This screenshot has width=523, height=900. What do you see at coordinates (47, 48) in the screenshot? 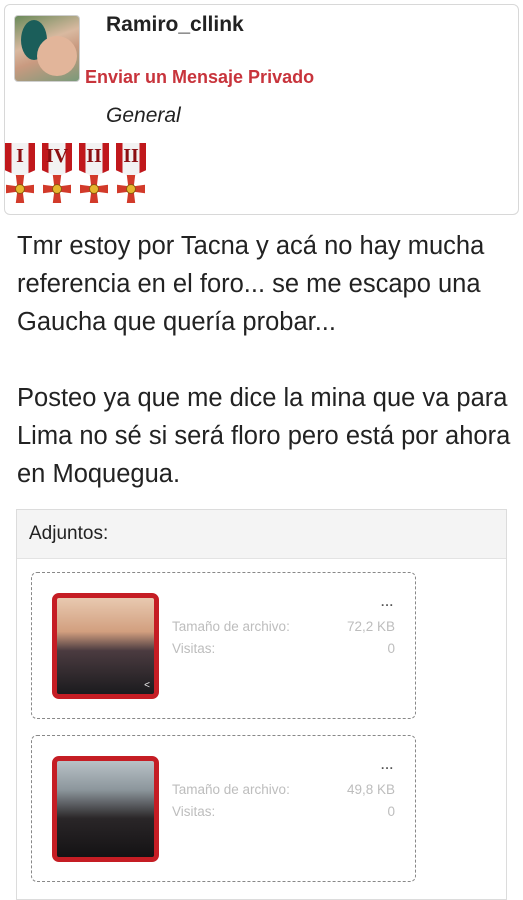
I see `avatar` at bounding box center [47, 48].